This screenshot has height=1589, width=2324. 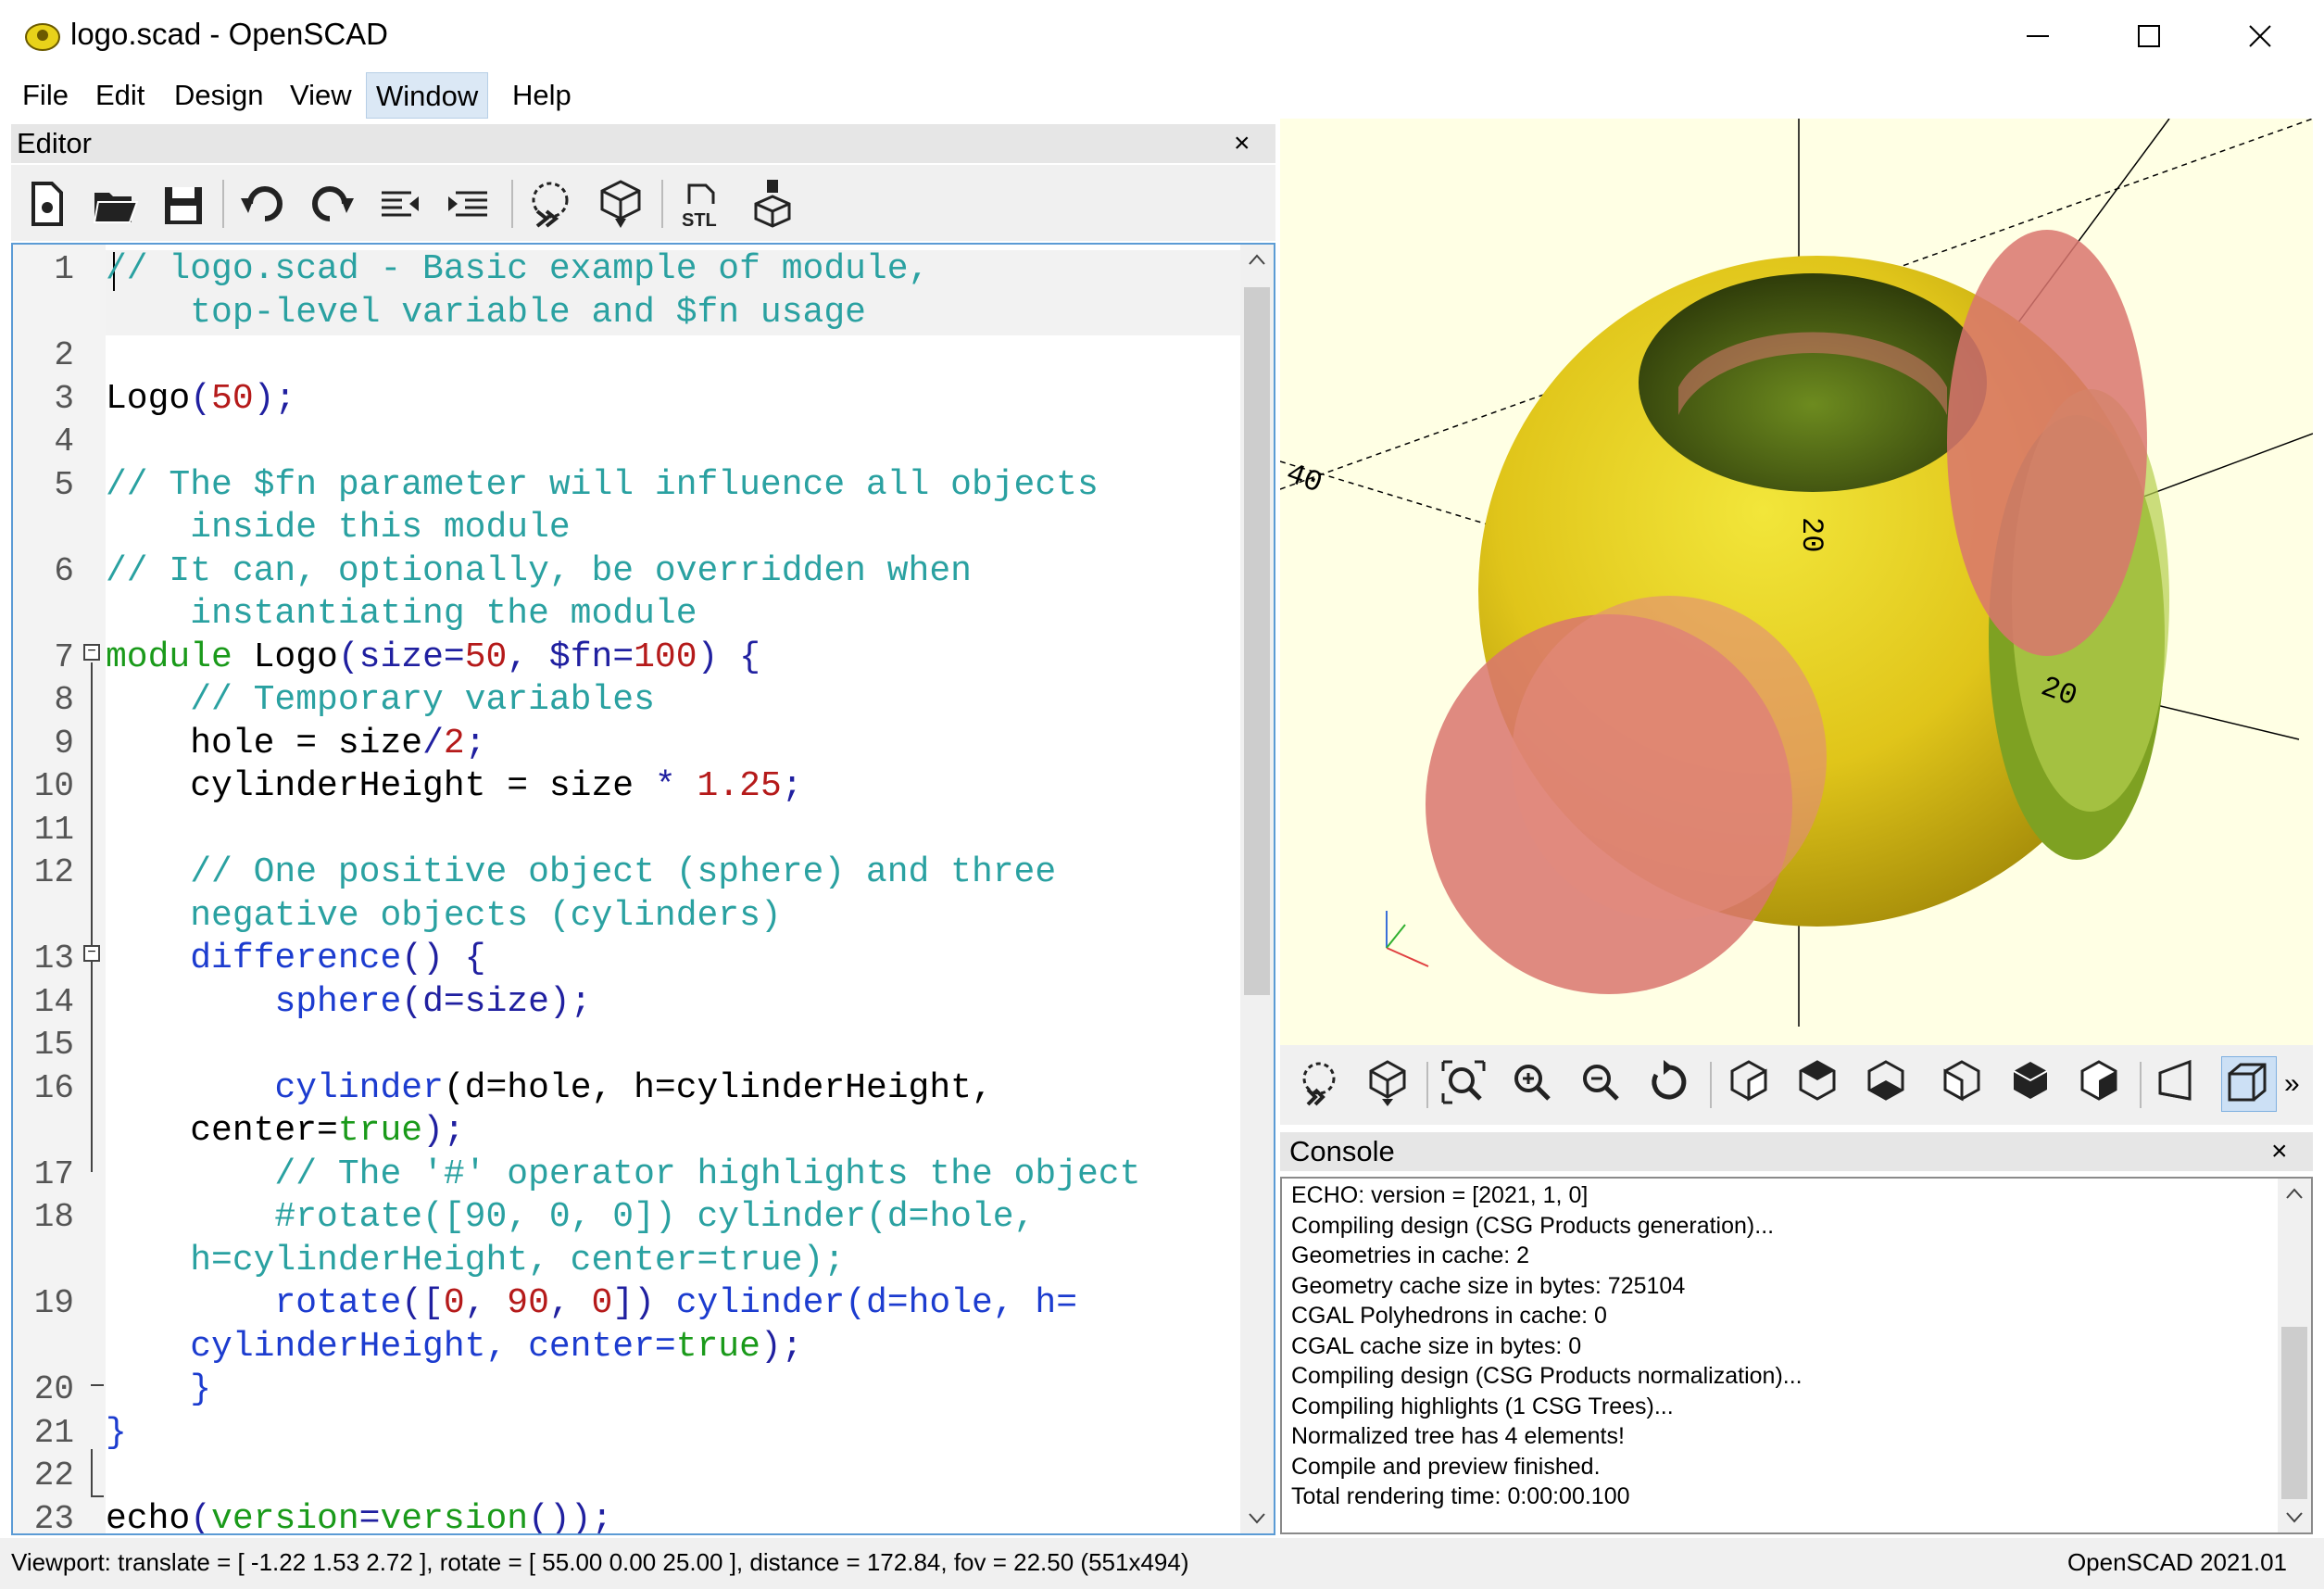 I want to click on view-front-button, so click(x=2032, y=1084).